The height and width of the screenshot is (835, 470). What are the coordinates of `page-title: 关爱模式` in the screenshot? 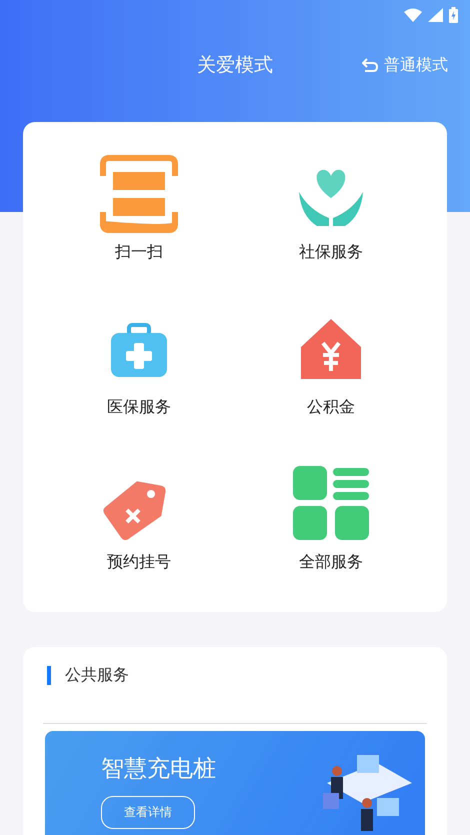 It's located at (235, 65).